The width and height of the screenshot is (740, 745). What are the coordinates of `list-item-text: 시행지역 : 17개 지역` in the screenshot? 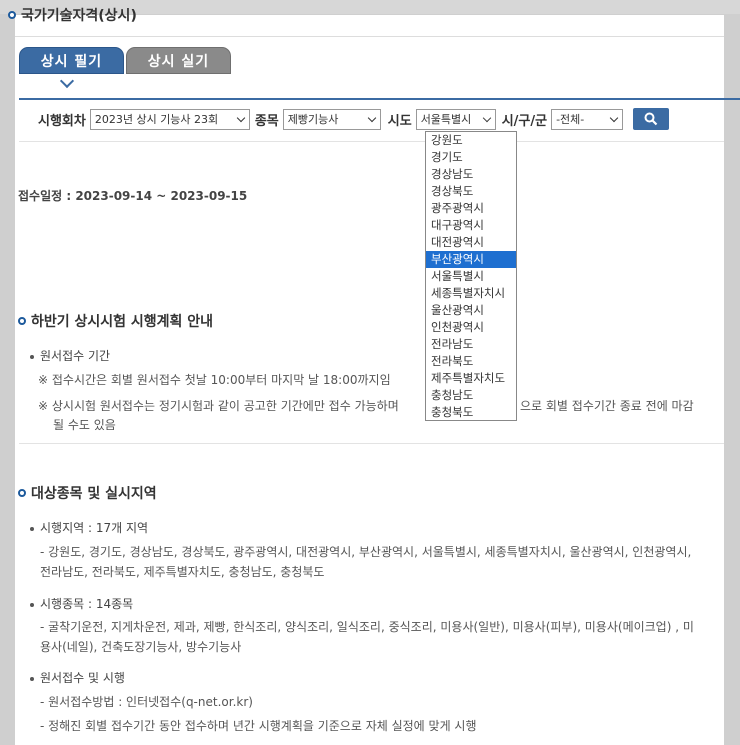 It's located at (94, 528).